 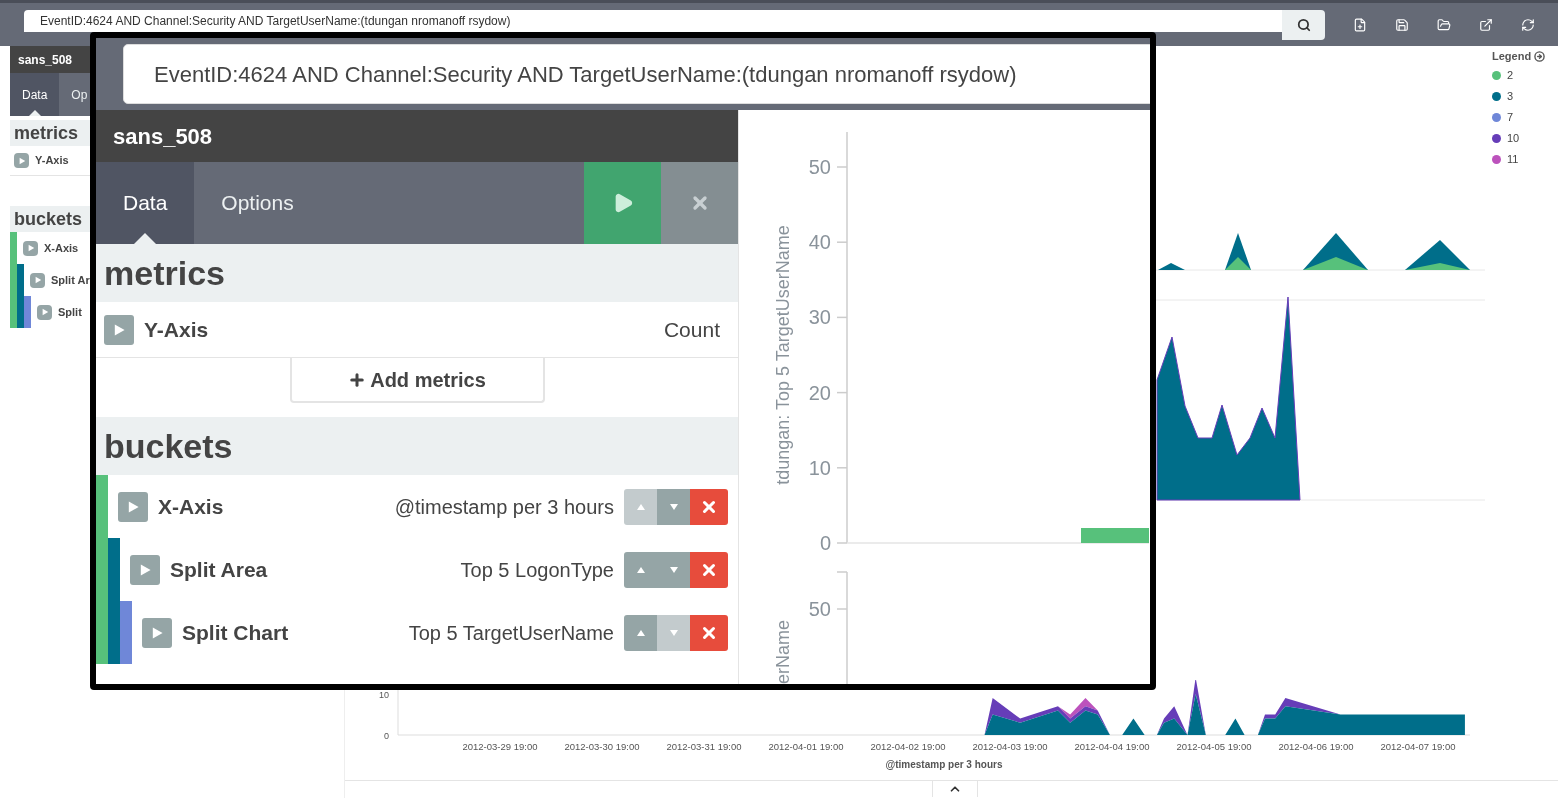 What do you see at coordinates (219, 569) in the screenshot?
I see `bucket-label: Split Area` at bounding box center [219, 569].